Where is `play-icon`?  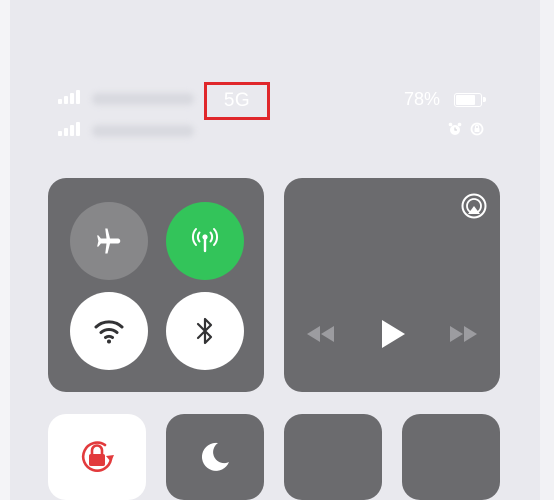
play-icon is located at coordinates (393, 334).